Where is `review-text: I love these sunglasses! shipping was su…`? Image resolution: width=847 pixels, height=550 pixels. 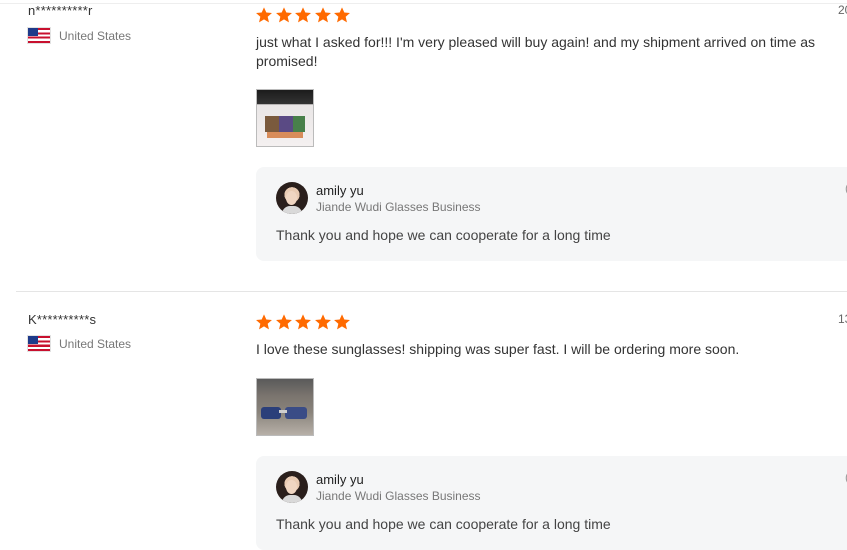 review-text: I love these sunglasses! shipping was su… is located at coordinates (498, 349).